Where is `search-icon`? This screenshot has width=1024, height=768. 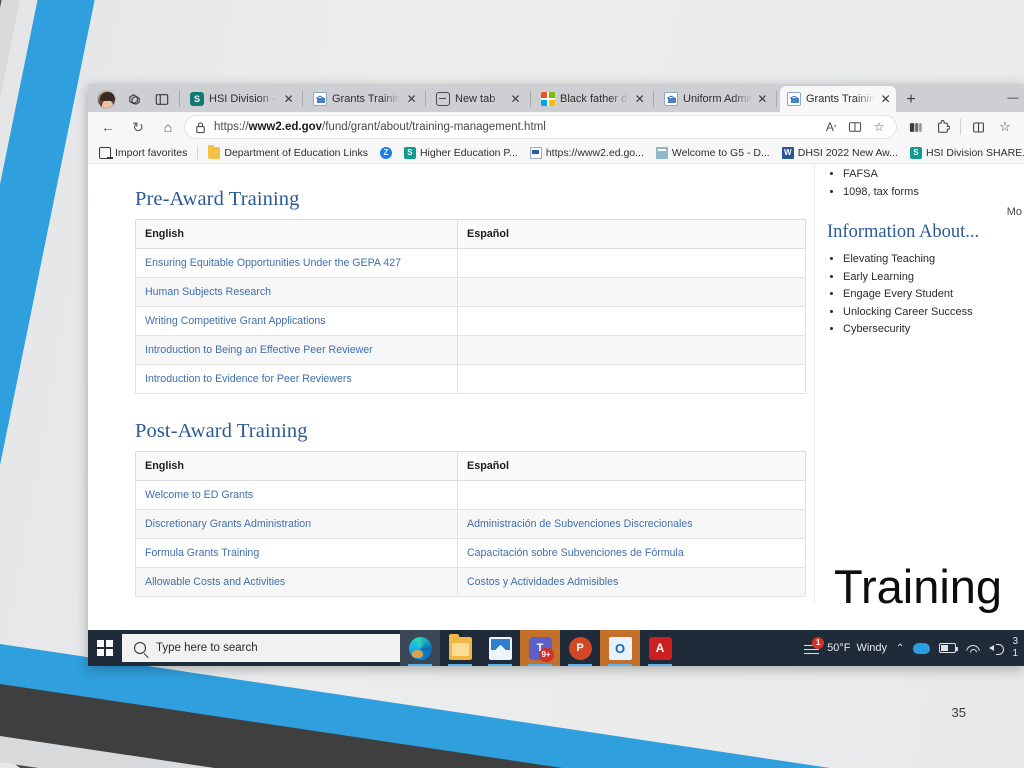 search-icon is located at coordinates (140, 648).